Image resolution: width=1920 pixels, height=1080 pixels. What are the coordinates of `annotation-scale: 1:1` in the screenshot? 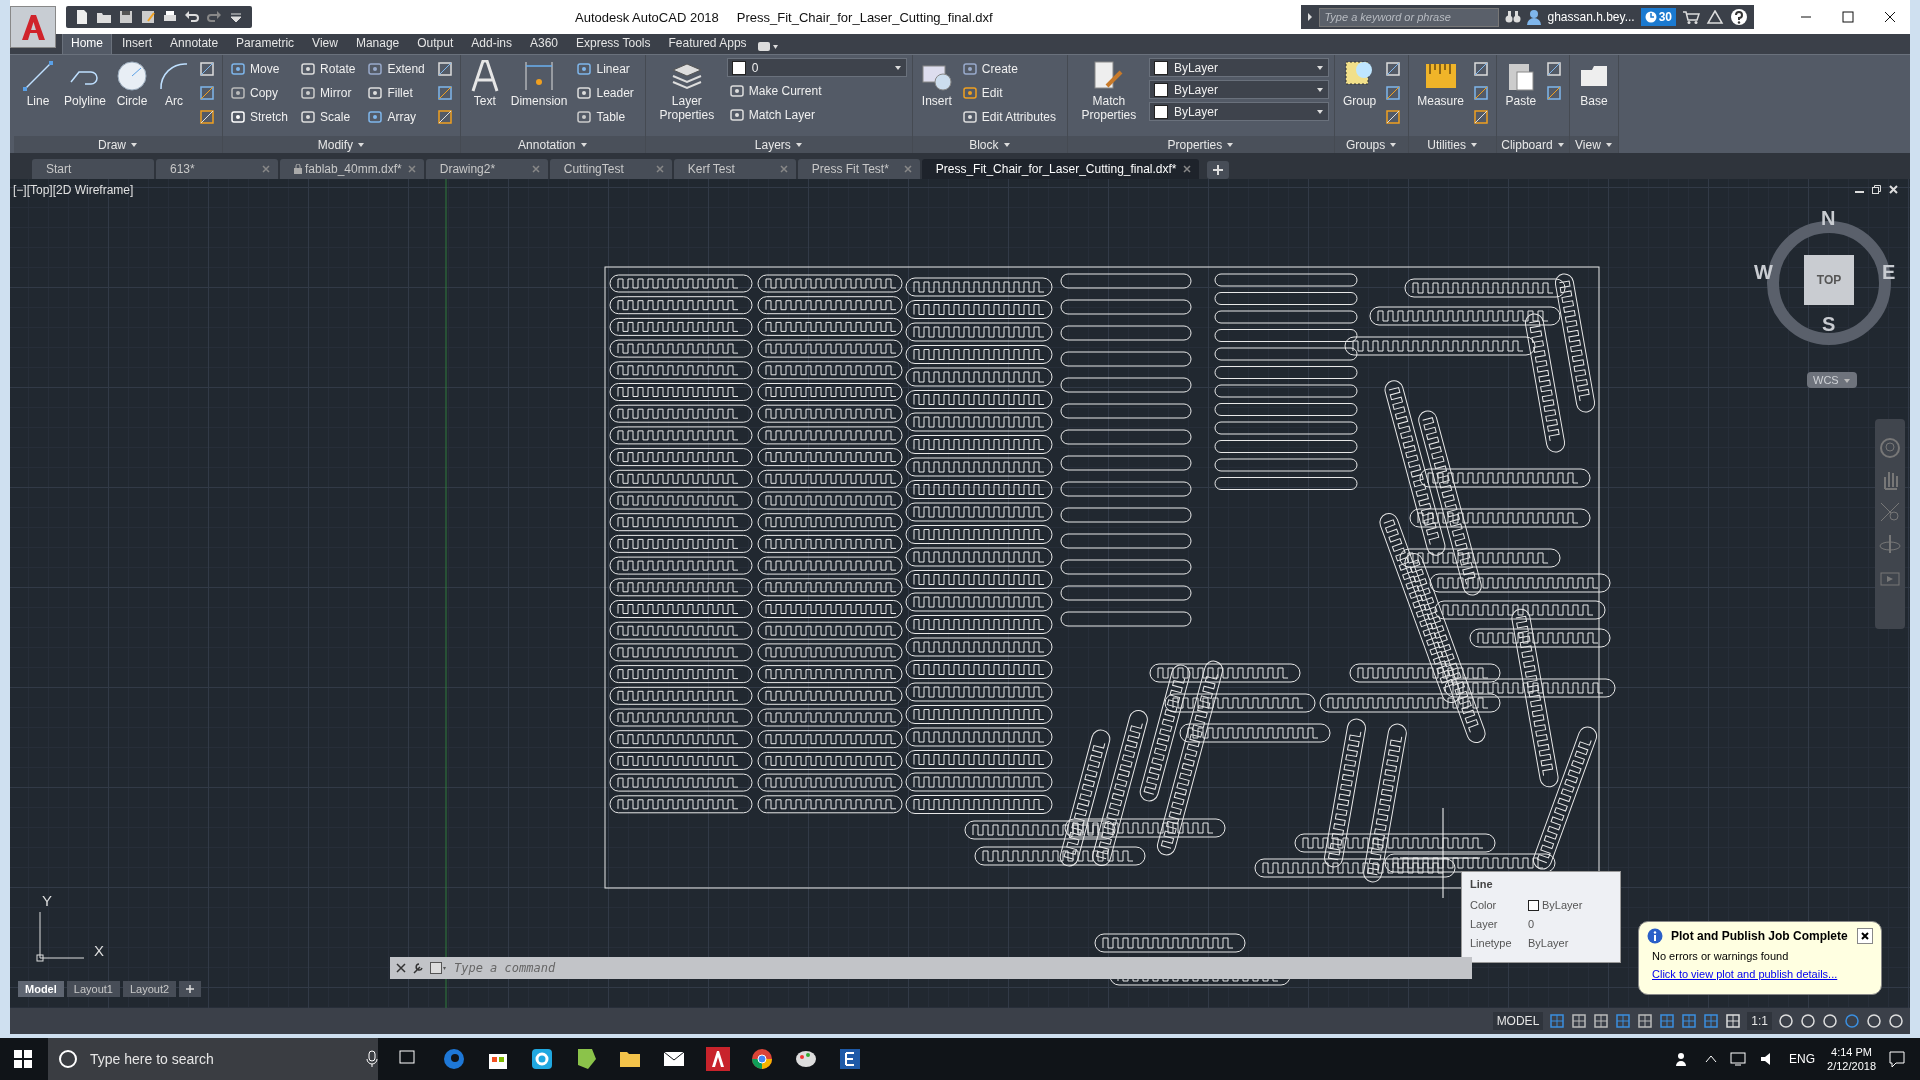 It's located at (1759, 1021).